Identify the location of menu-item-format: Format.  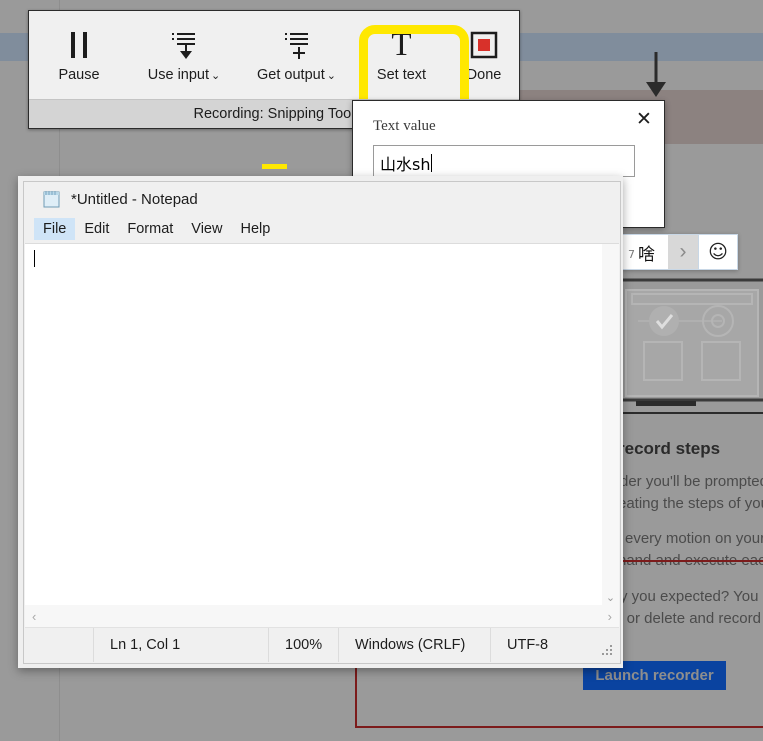
(150, 229).